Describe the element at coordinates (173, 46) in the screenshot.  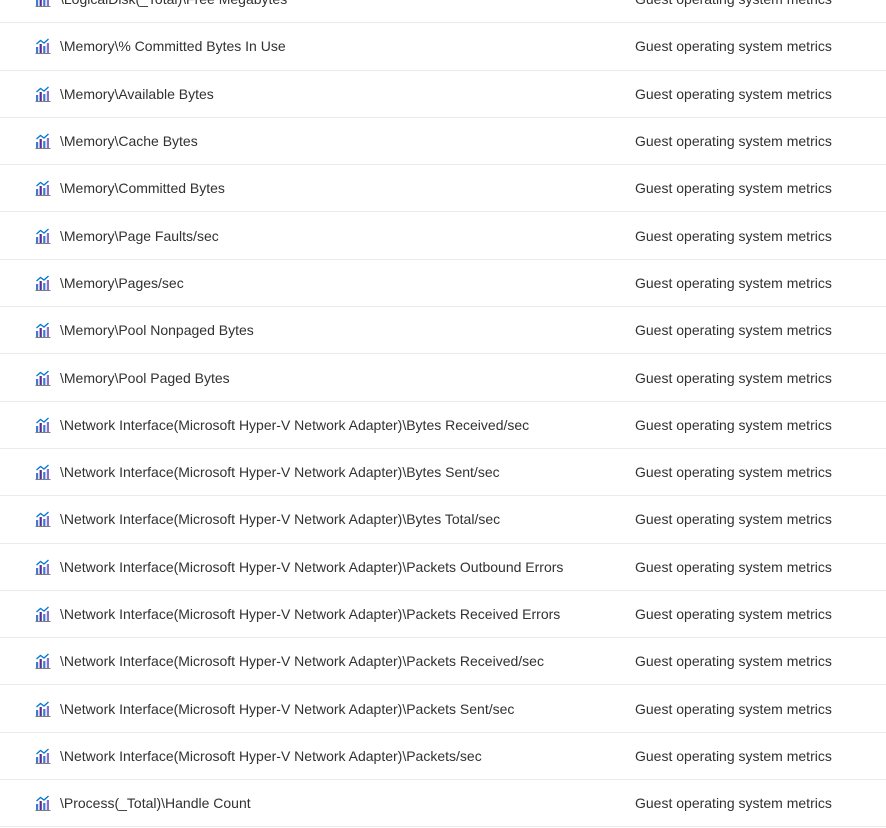
I see `metric-name: \Memory\% Committed Bytes In Use` at that location.